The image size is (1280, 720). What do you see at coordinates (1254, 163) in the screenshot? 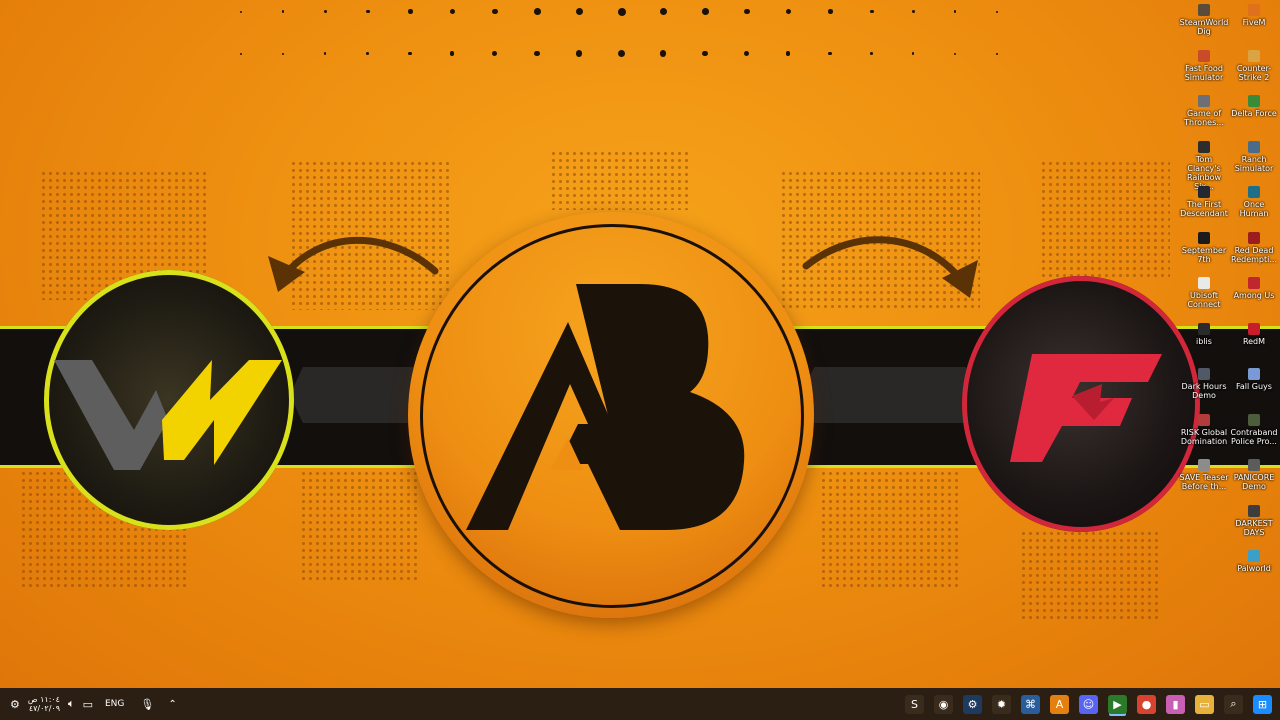
I see `desktop-shortcut-label: Ranch Simulator` at bounding box center [1254, 163].